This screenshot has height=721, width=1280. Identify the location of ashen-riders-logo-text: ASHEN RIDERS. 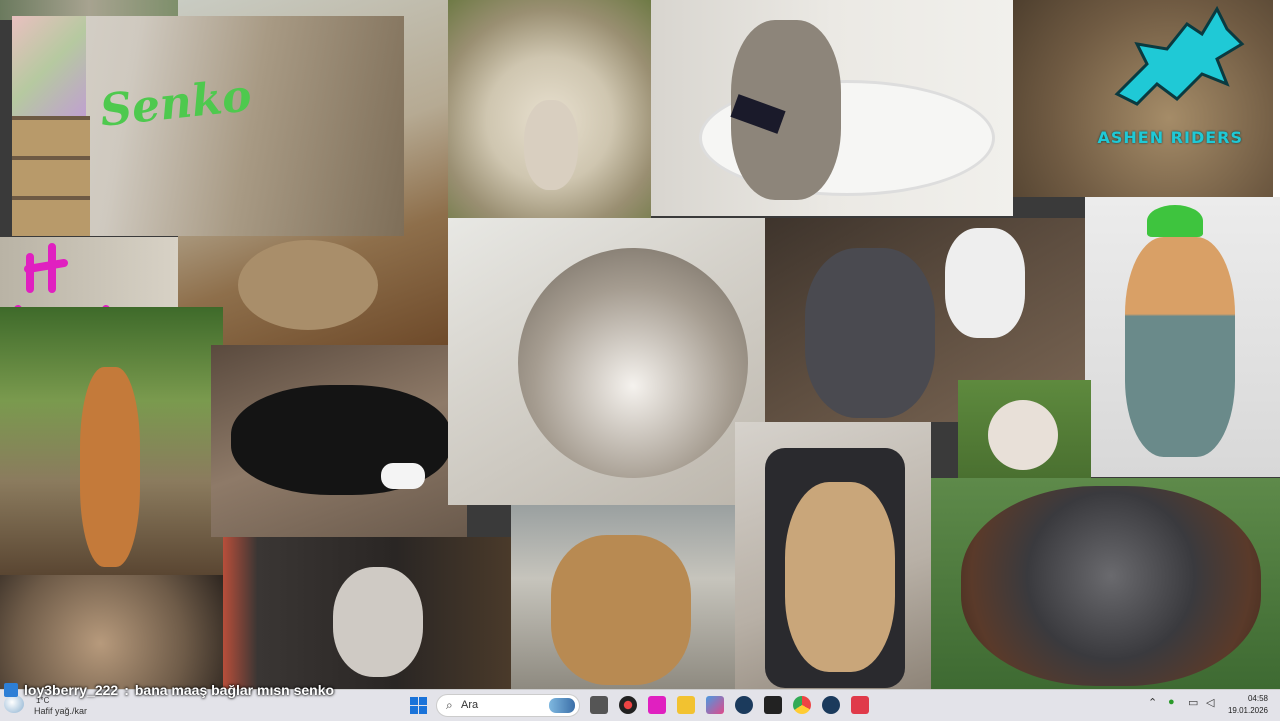
(1170, 137).